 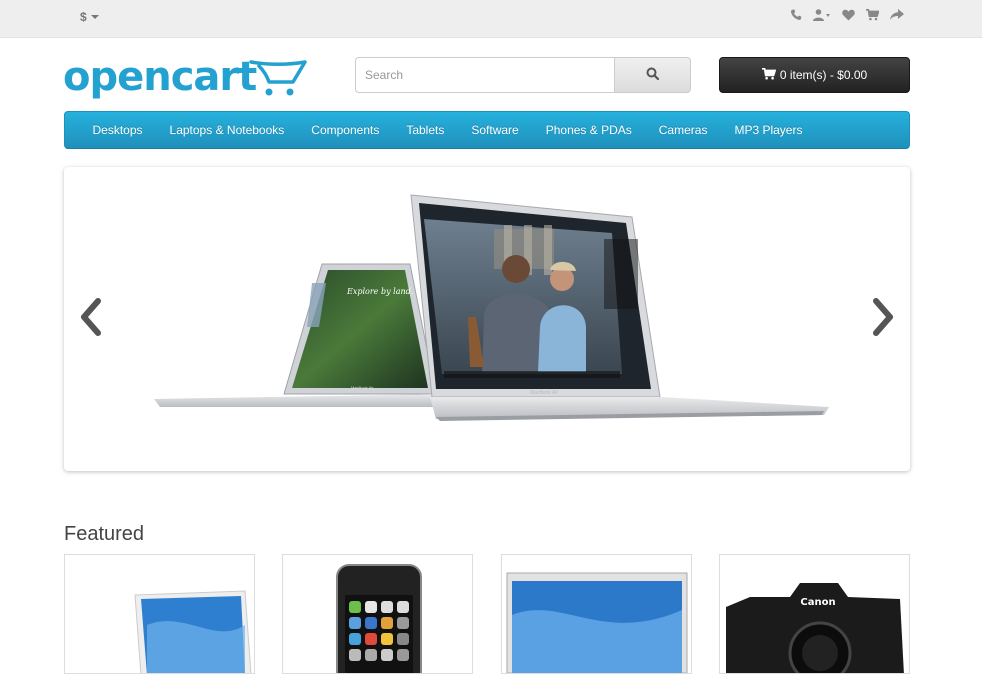 What do you see at coordinates (117, 130) in the screenshot?
I see `menu-item-desktops: Desktops` at bounding box center [117, 130].